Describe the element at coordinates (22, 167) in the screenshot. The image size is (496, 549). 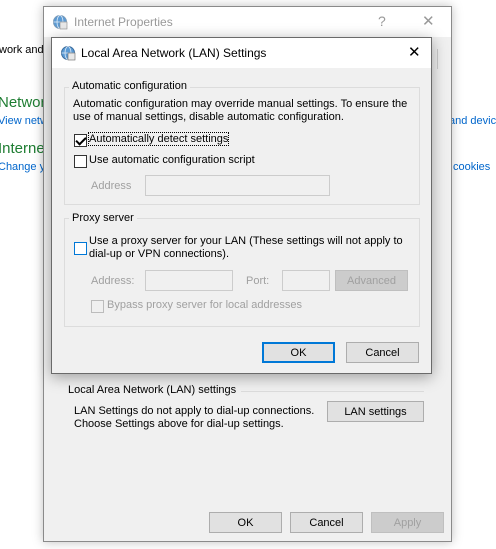
I see `background-change-link: Change y` at that location.